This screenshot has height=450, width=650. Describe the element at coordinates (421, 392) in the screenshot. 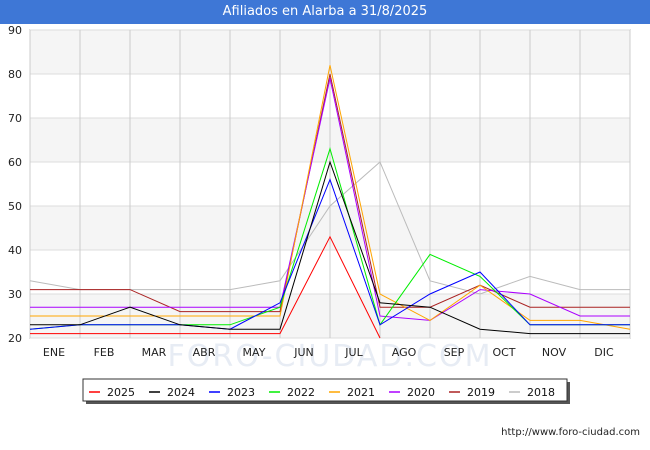

I see `legend-label-2020: 2020` at that location.